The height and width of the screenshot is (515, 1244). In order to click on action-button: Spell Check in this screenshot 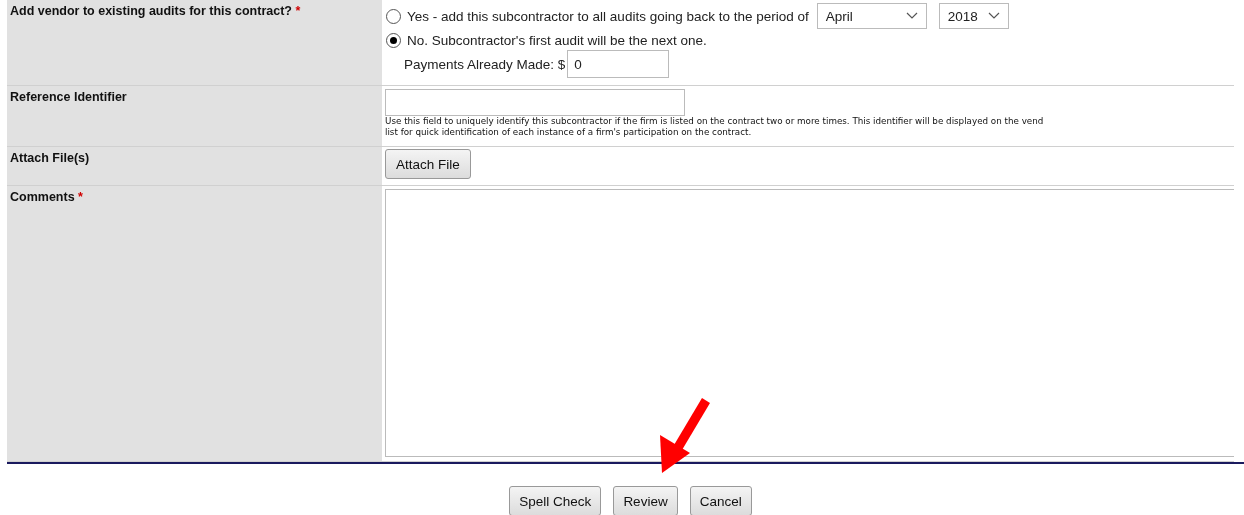, I will do `click(555, 500)`.